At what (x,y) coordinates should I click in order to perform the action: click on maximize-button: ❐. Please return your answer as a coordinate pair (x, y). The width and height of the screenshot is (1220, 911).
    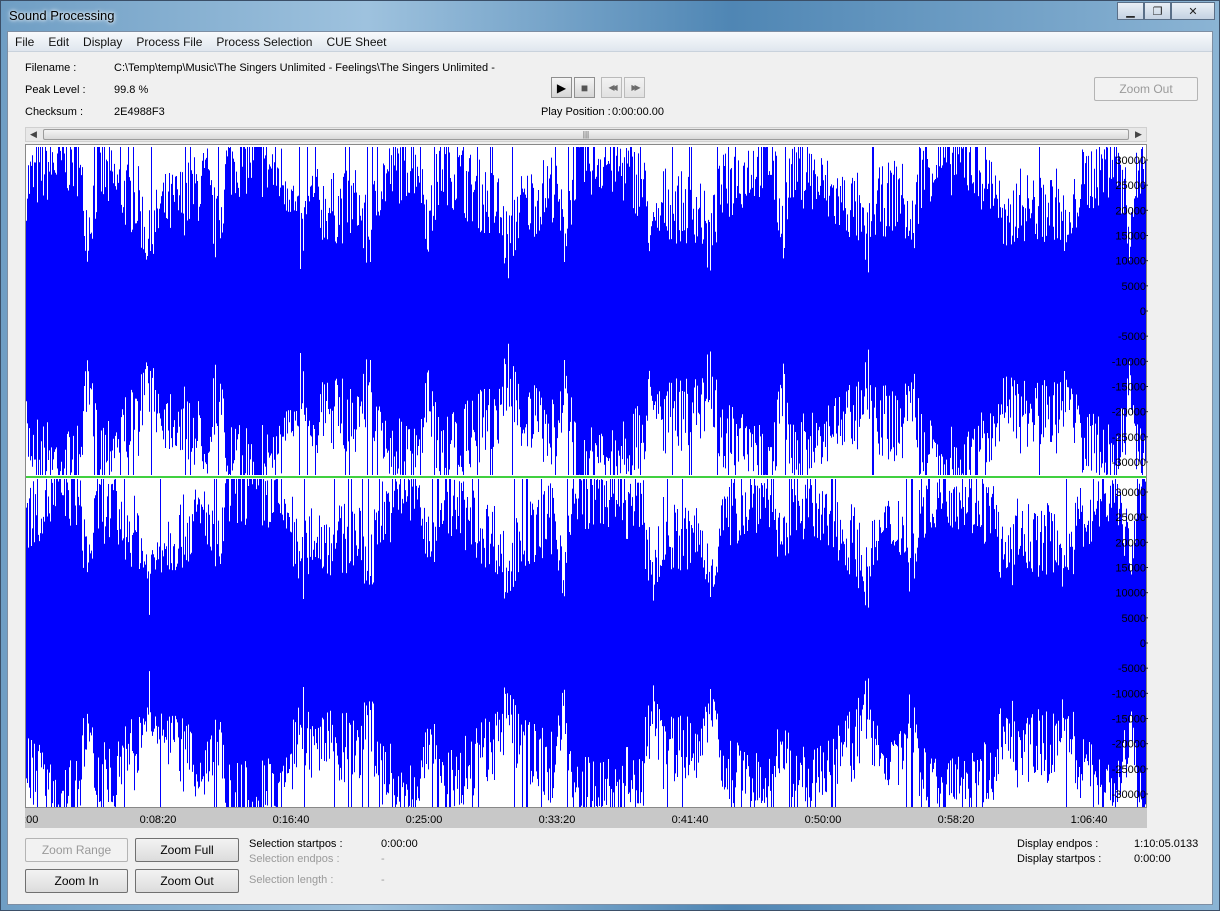
    Looking at the image, I should click on (1157, 11).